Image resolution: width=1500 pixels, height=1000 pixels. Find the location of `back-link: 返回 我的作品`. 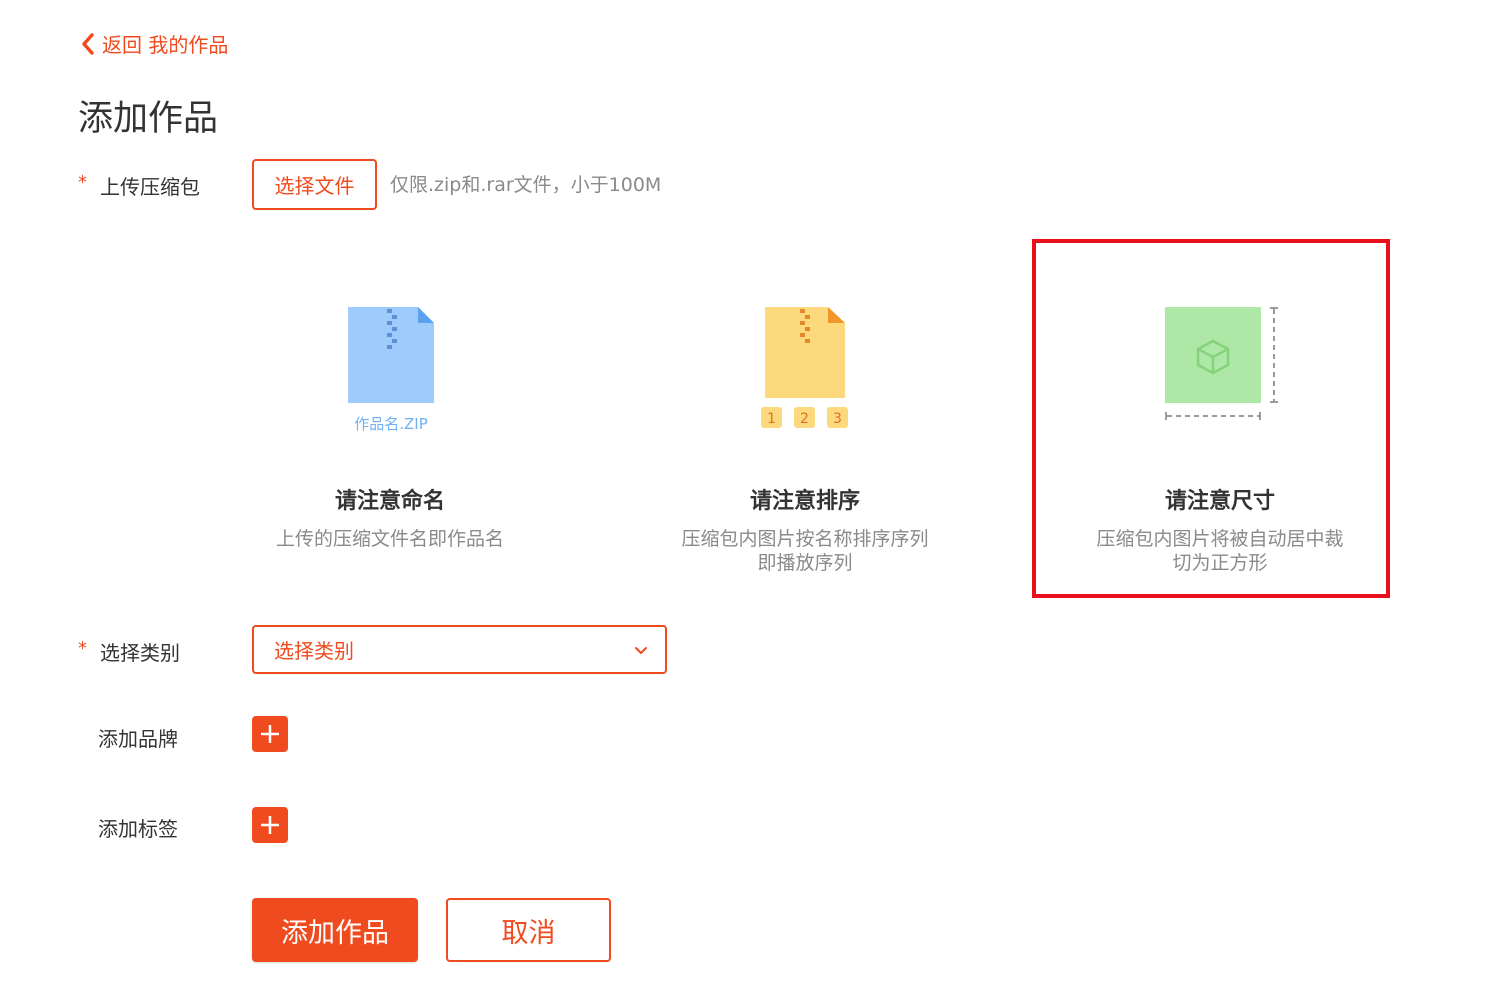

back-link: 返回 我的作品 is located at coordinates (153, 43).